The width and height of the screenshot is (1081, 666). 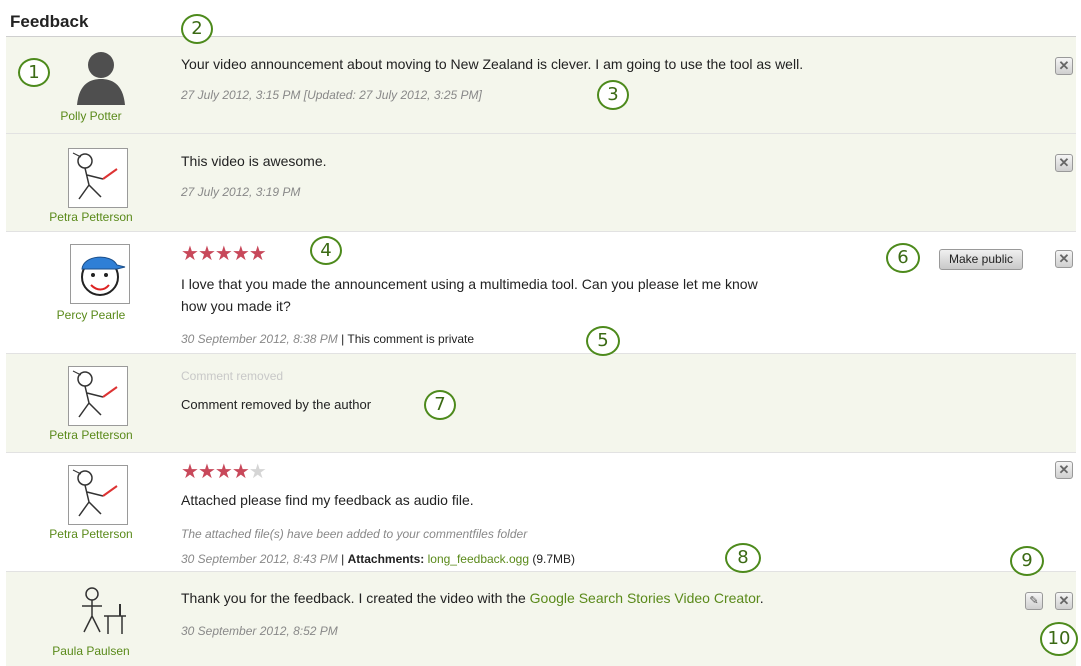 What do you see at coordinates (276, 404) in the screenshot?
I see `comment-text: Comment removed by the author` at bounding box center [276, 404].